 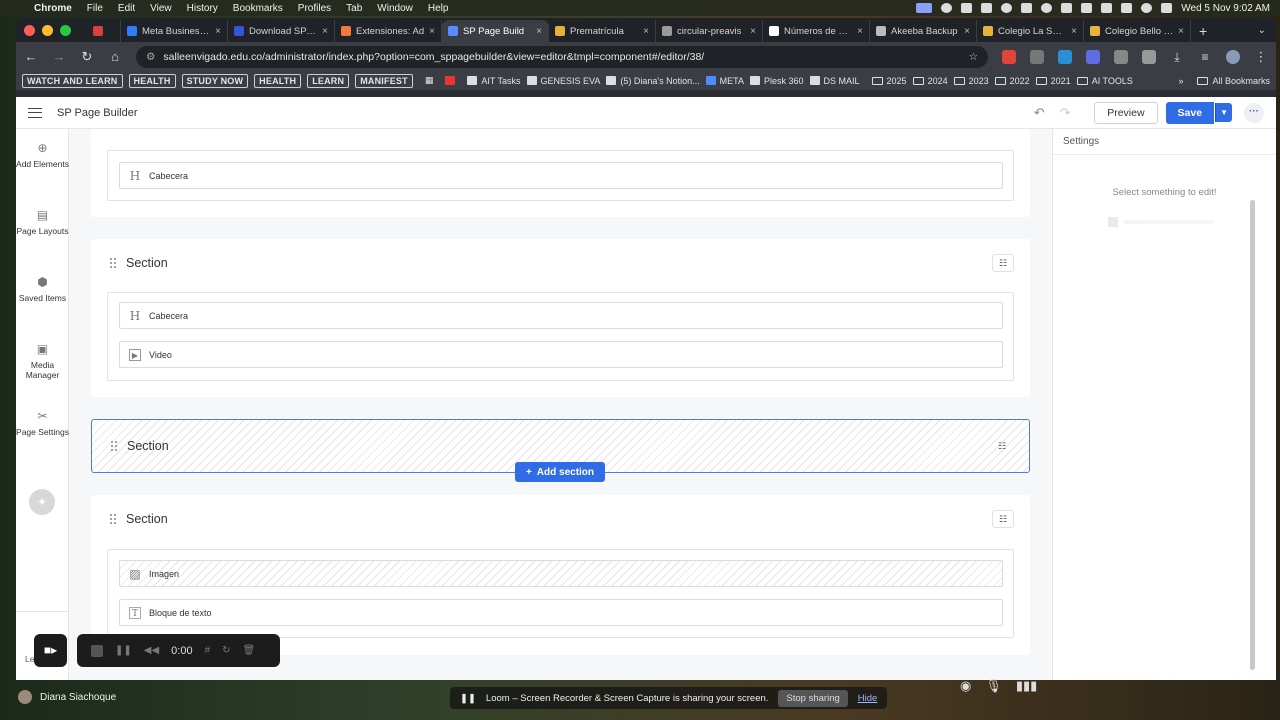 What do you see at coordinates (468, 698) in the screenshot?
I see `pause-sharing-icon: ❚❚` at bounding box center [468, 698].